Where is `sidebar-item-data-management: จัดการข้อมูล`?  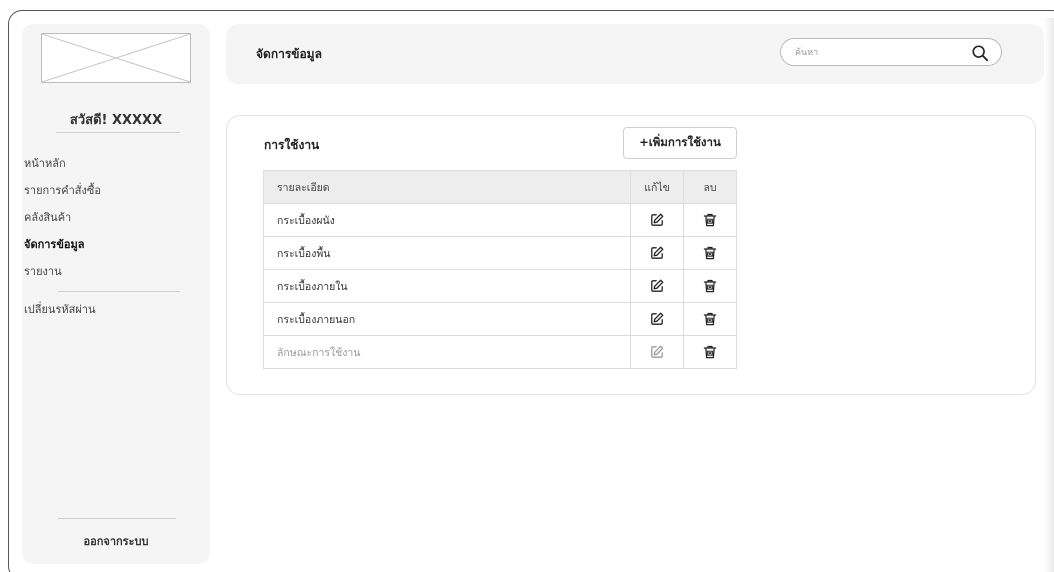
sidebar-item-data-management: จัดการข้อมูล is located at coordinates (117, 244).